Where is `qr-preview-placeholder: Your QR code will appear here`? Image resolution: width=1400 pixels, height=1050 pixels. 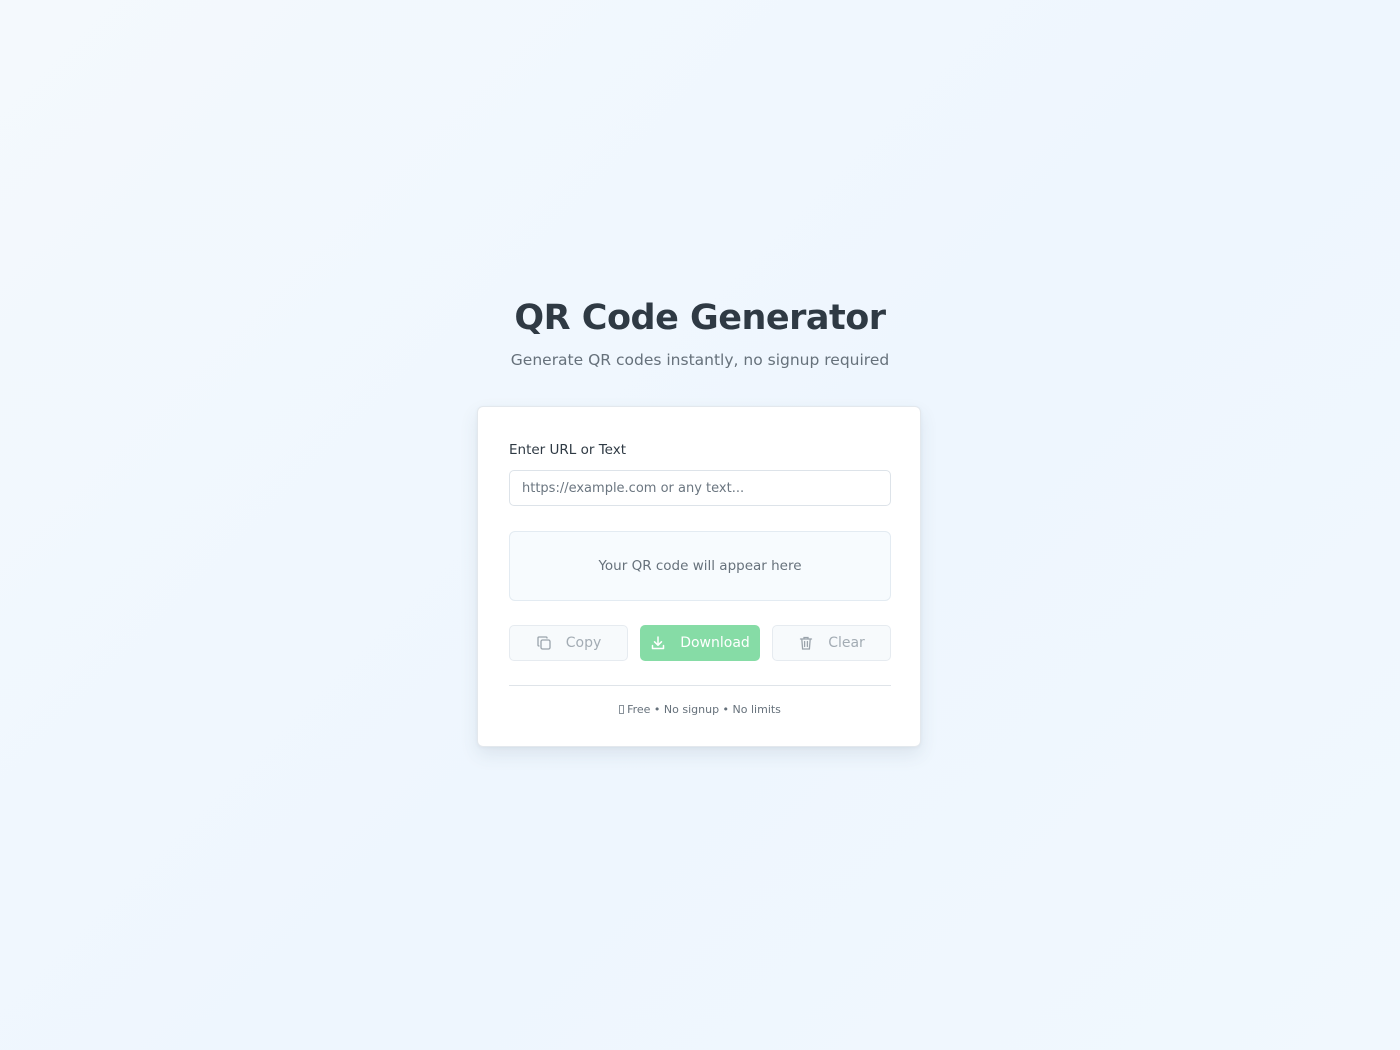
qr-preview-placeholder: Your QR code will appear here is located at coordinates (700, 566).